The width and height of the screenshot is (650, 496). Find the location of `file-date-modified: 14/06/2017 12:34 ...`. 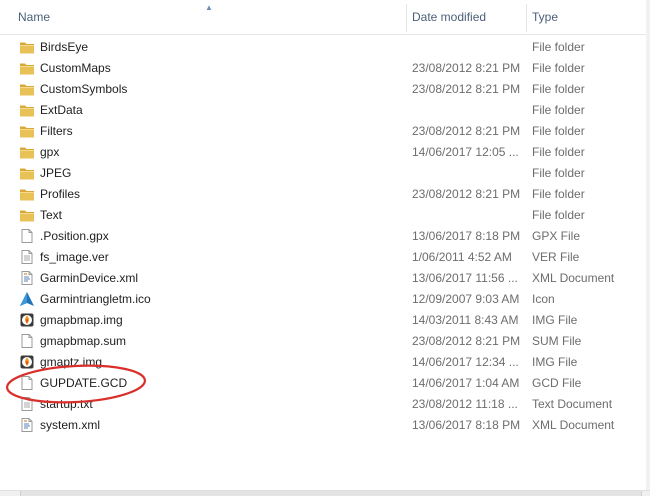

file-date-modified: 14/06/2017 12:34 ... is located at coordinates (465, 362).